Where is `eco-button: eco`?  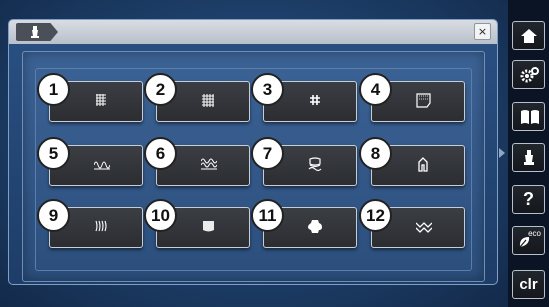
eco-button: eco is located at coordinates (528, 240).